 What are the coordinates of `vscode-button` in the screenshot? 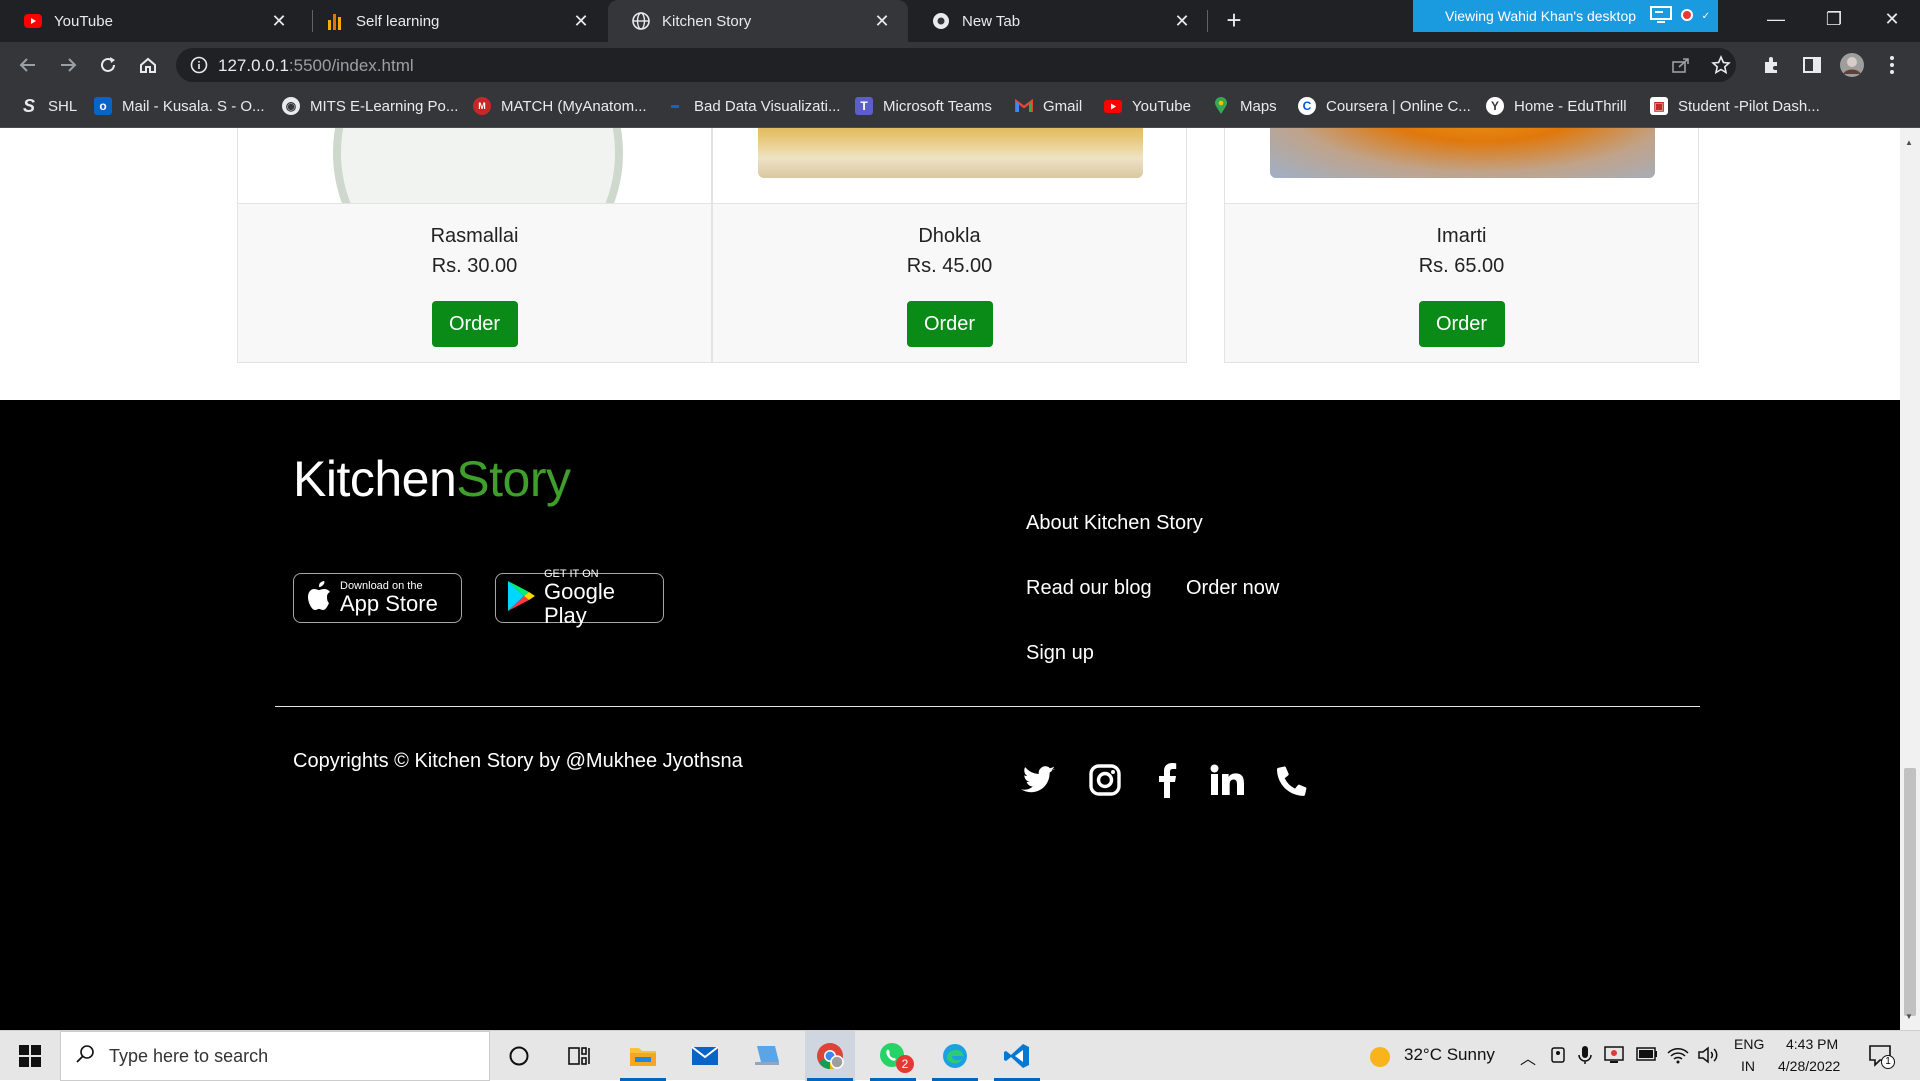 It's located at (1017, 1056).